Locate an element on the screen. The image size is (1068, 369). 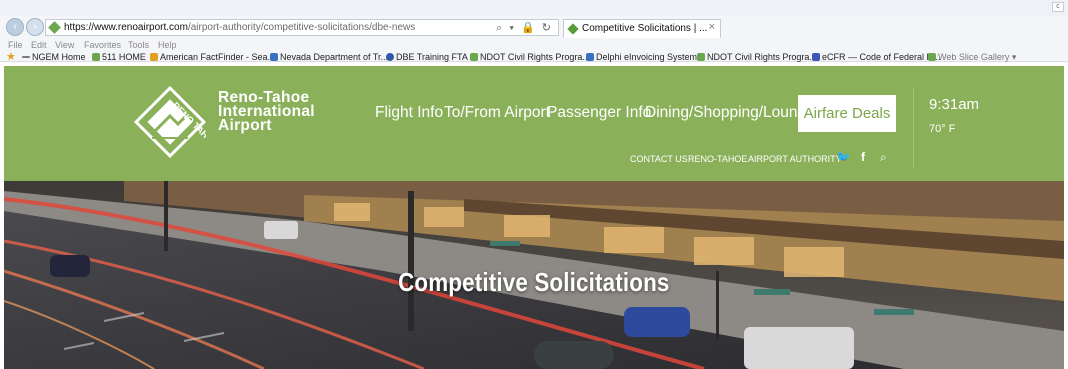
favorite-label: Web Slice Gallery ▾ is located at coordinates (977, 57).